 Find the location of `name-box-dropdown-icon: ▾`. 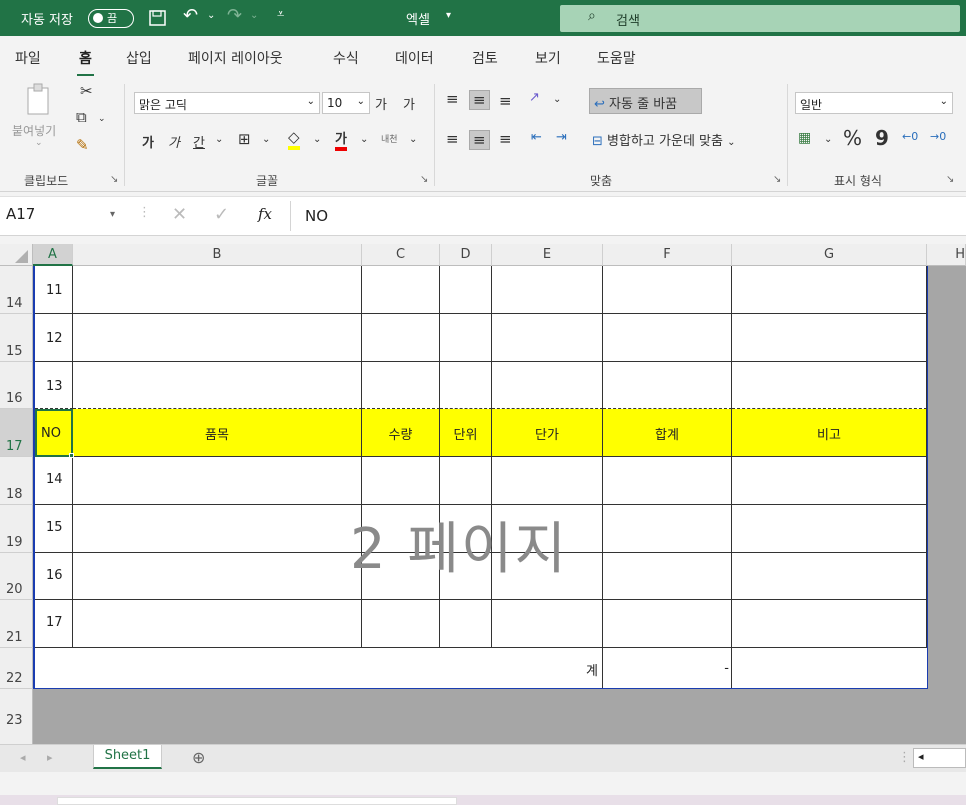

name-box-dropdown-icon: ▾ is located at coordinates (112, 214).